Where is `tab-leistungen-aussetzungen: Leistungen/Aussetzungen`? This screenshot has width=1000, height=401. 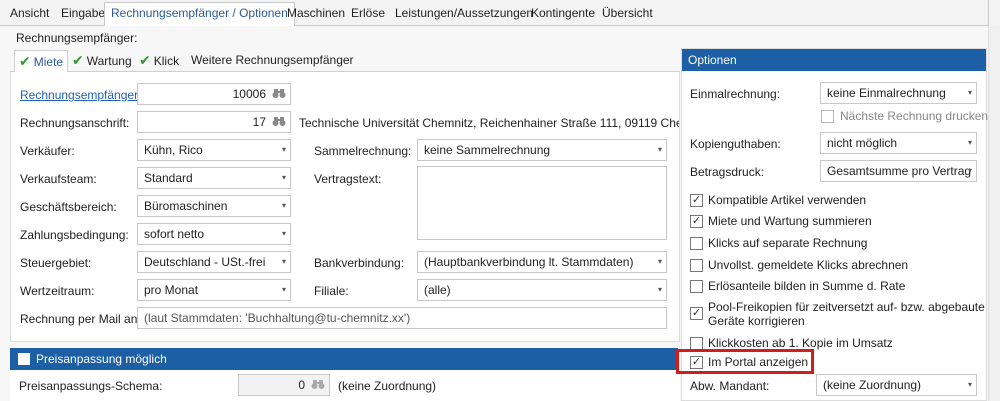 tab-leistungen-aussetzungen: Leistungen/Aussetzungen is located at coordinates (464, 14).